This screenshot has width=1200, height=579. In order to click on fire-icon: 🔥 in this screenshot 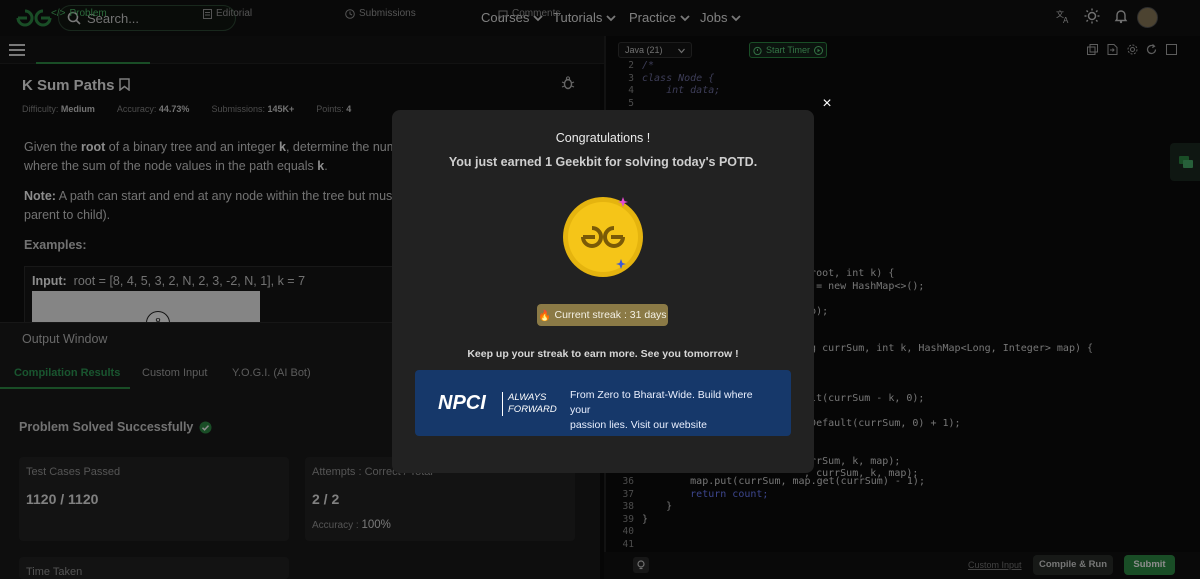, I will do `click(545, 315)`.